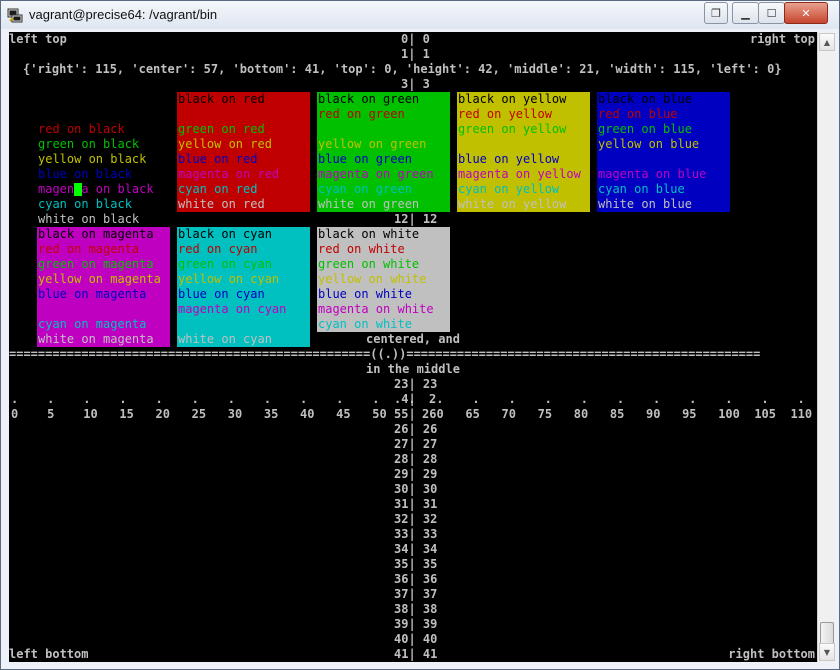 This screenshot has height=670, width=840. Describe the element at coordinates (745, 13) in the screenshot. I see `minimize-icon: ▁` at that location.